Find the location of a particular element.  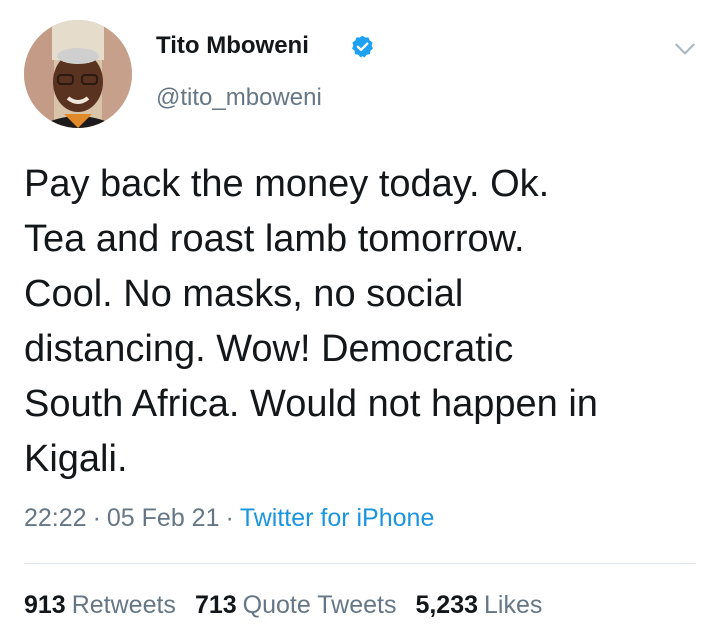

tweet-text-line: South Africa. Would not happen in is located at coordinates (311, 404).